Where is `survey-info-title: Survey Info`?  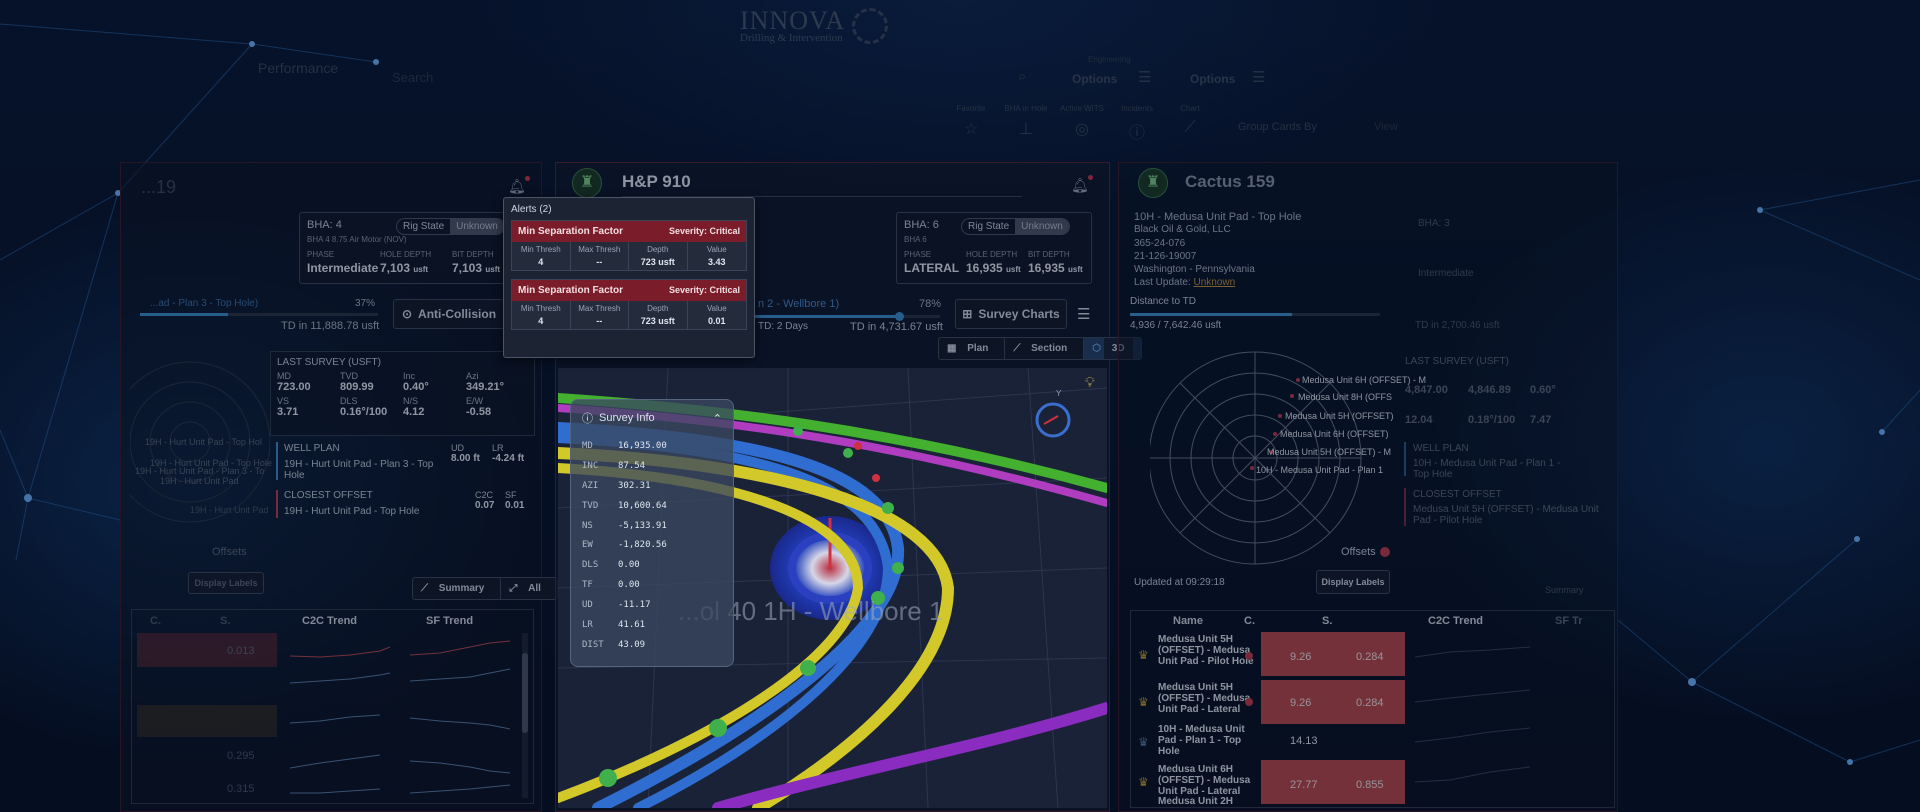 survey-info-title: Survey Info is located at coordinates (627, 418).